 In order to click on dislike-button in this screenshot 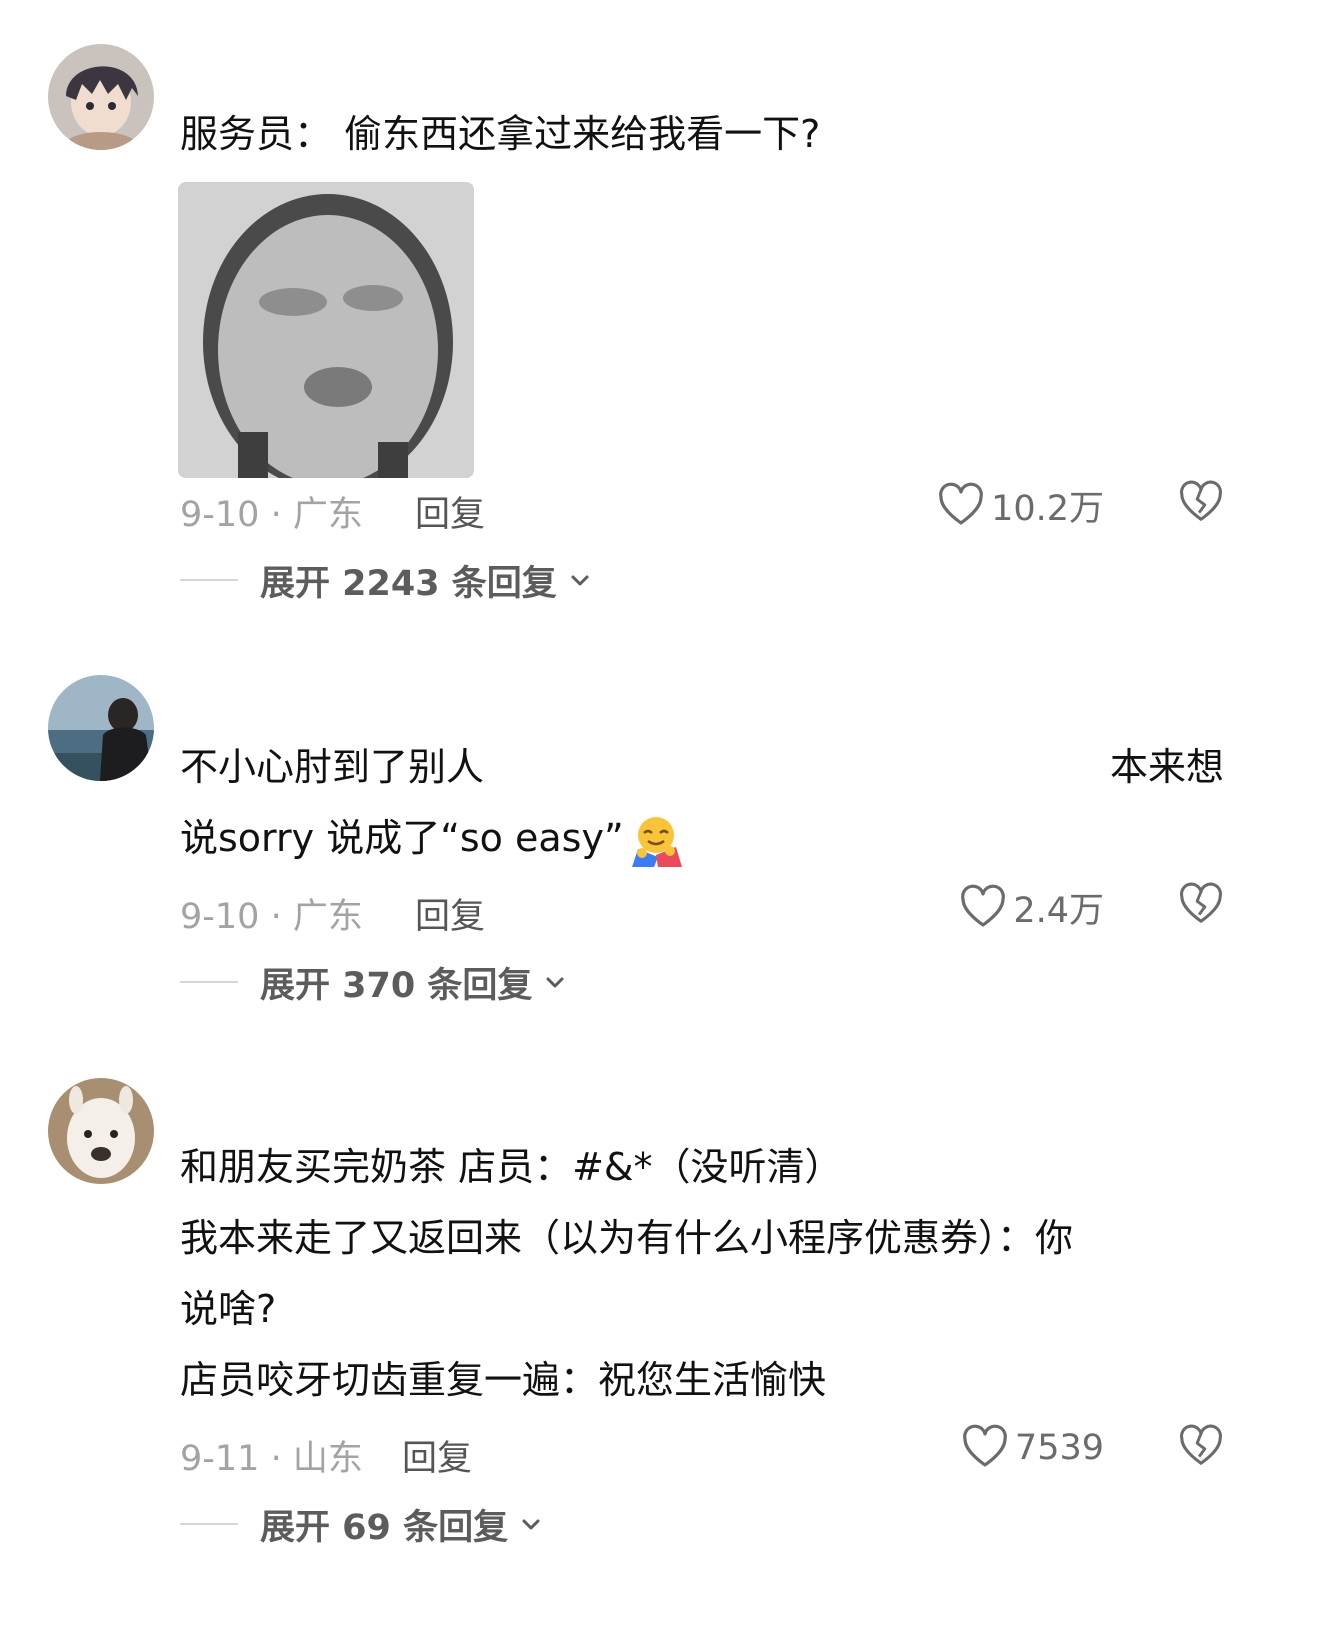, I will do `click(1201, 1451)`.